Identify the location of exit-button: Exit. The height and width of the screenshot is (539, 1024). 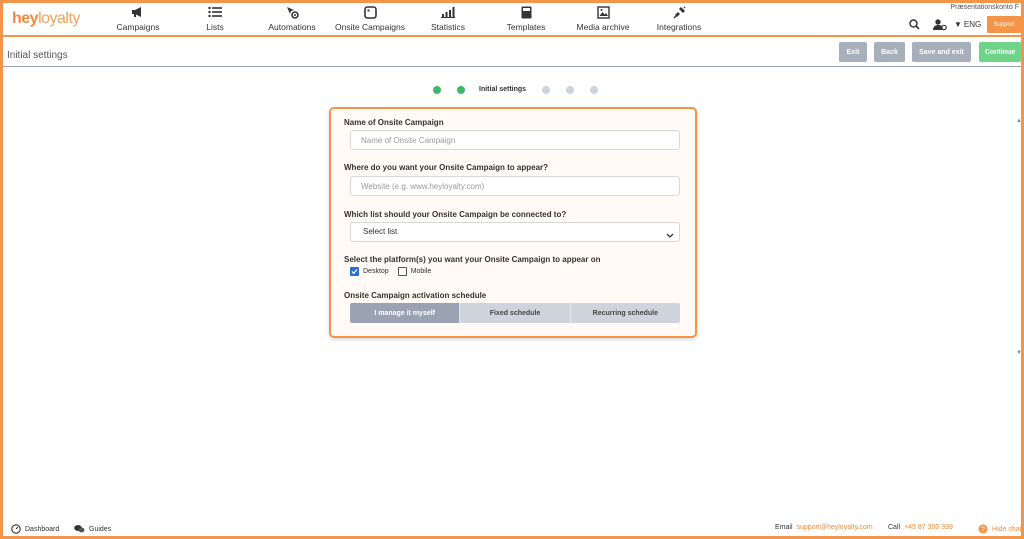
(853, 52).